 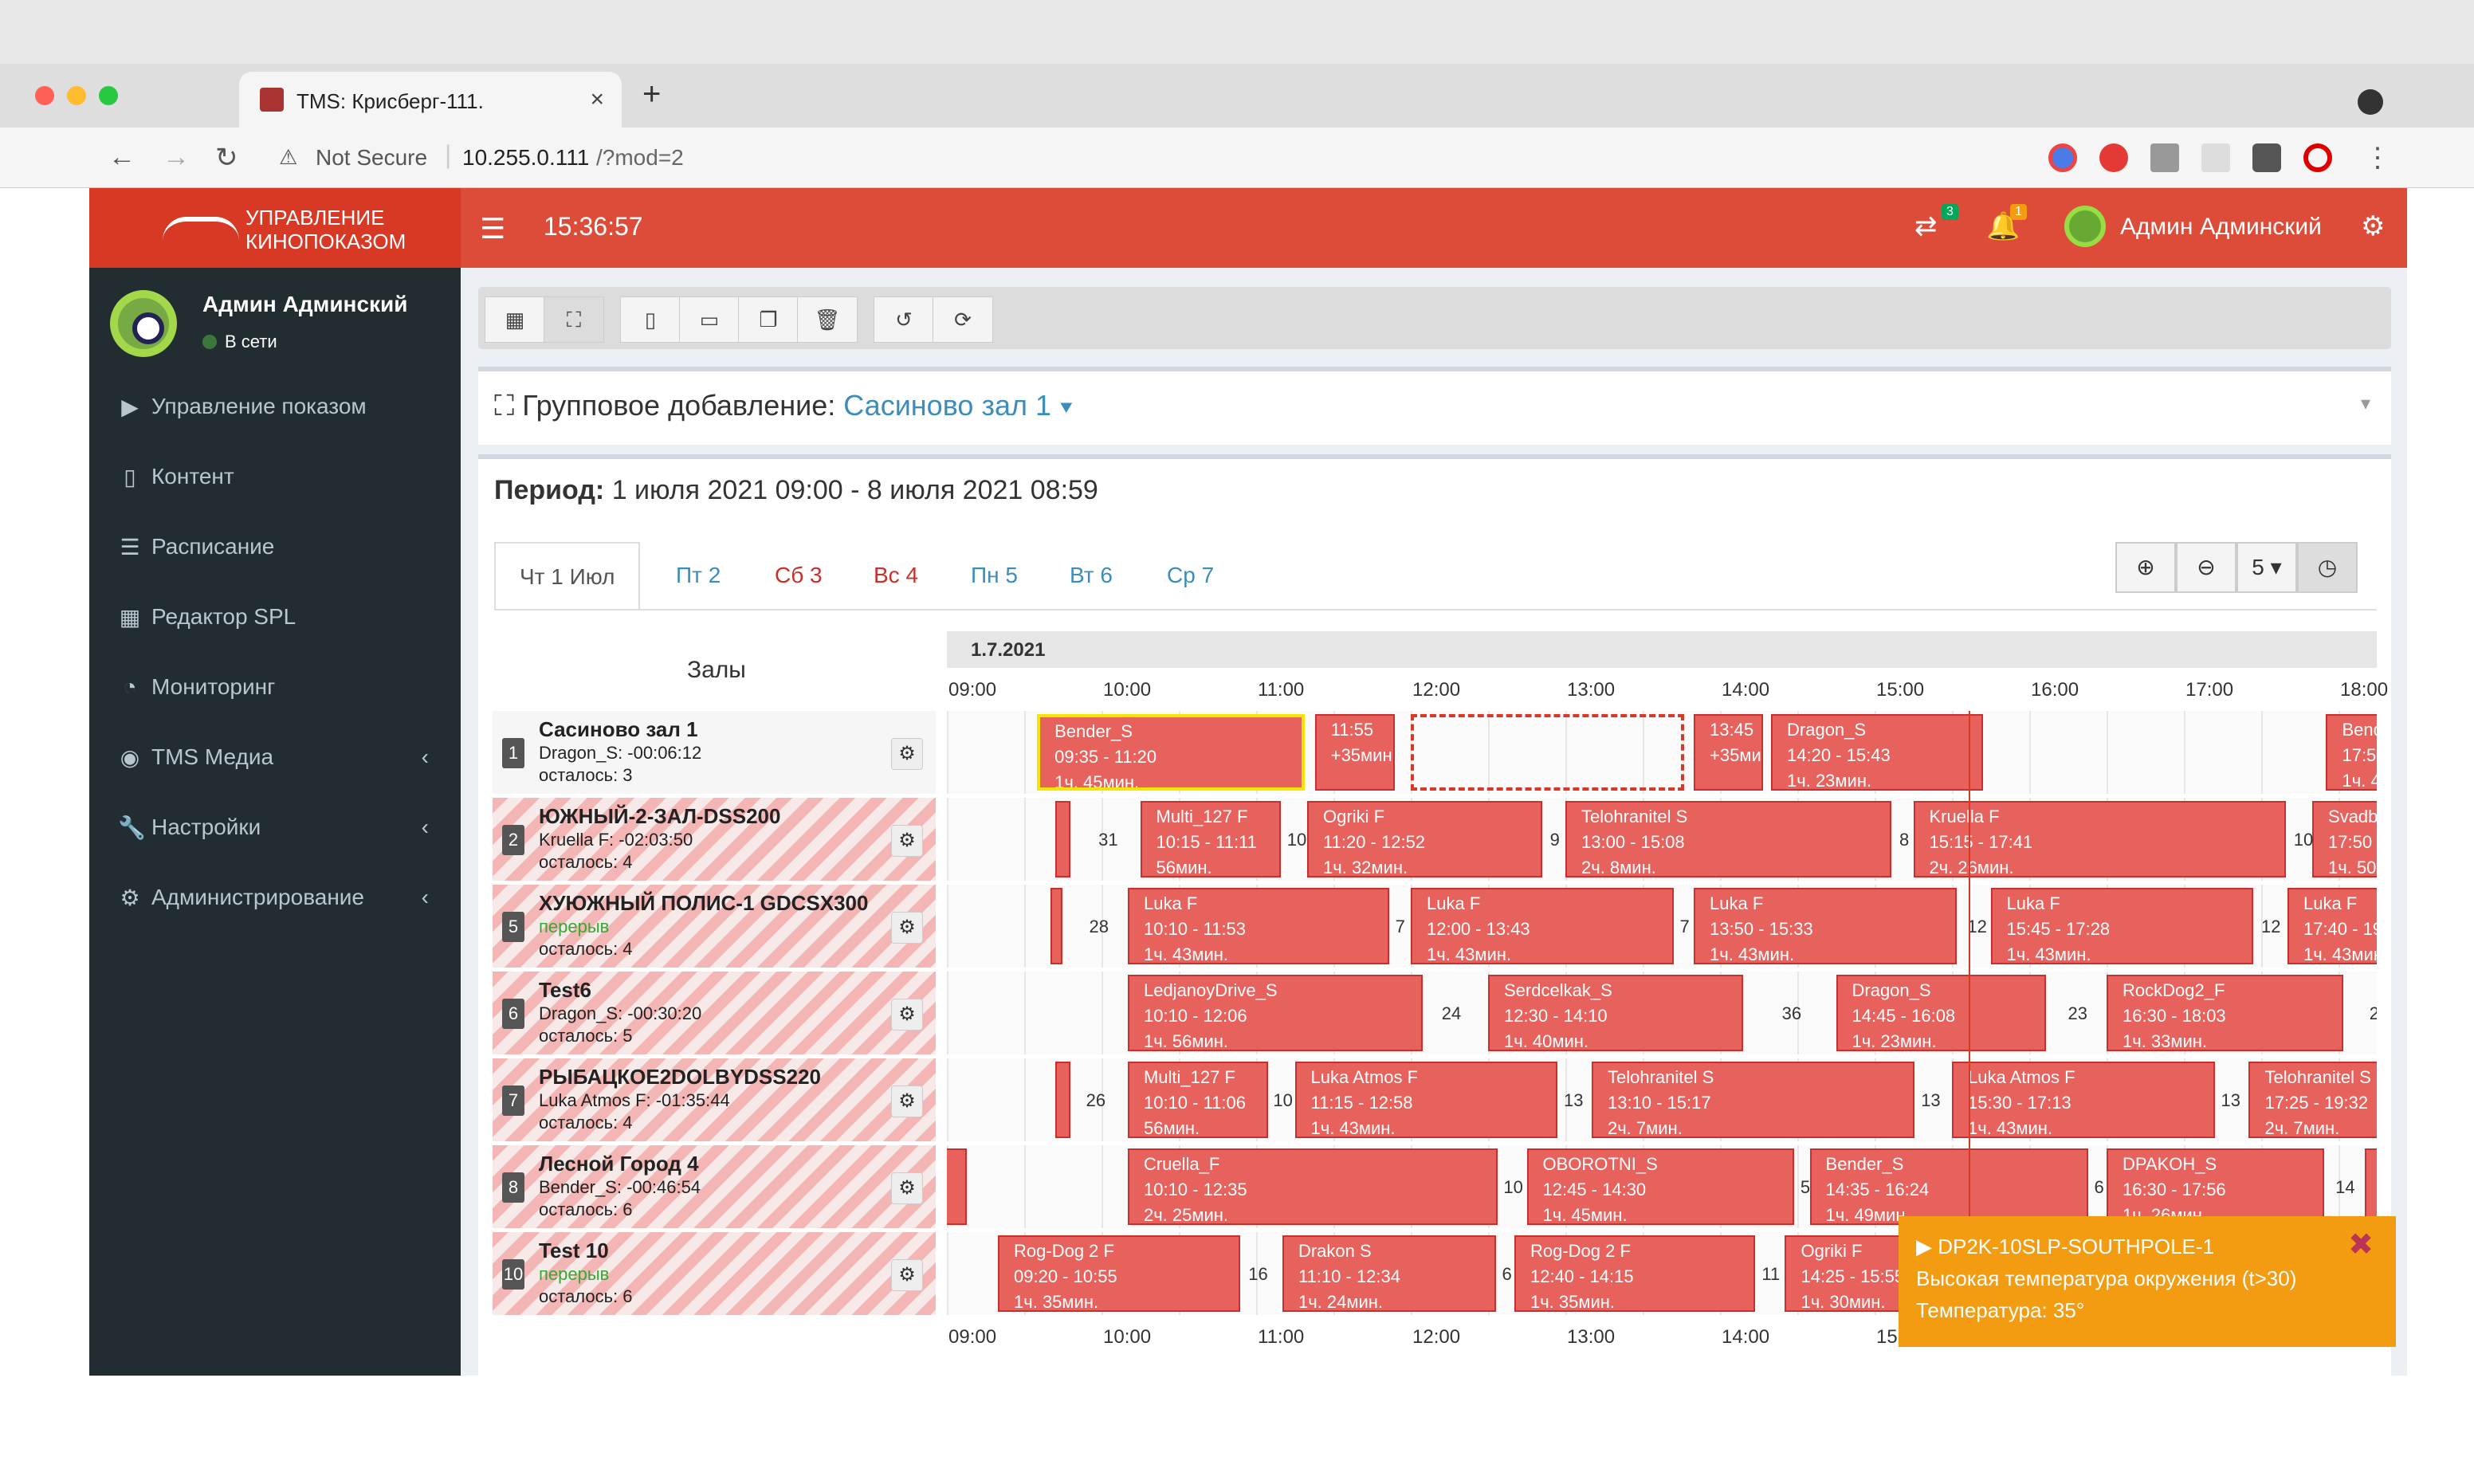 What do you see at coordinates (2164, 157) in the screenshot?
I see `extension-bug-icon` at bounding box center [2164, 157].